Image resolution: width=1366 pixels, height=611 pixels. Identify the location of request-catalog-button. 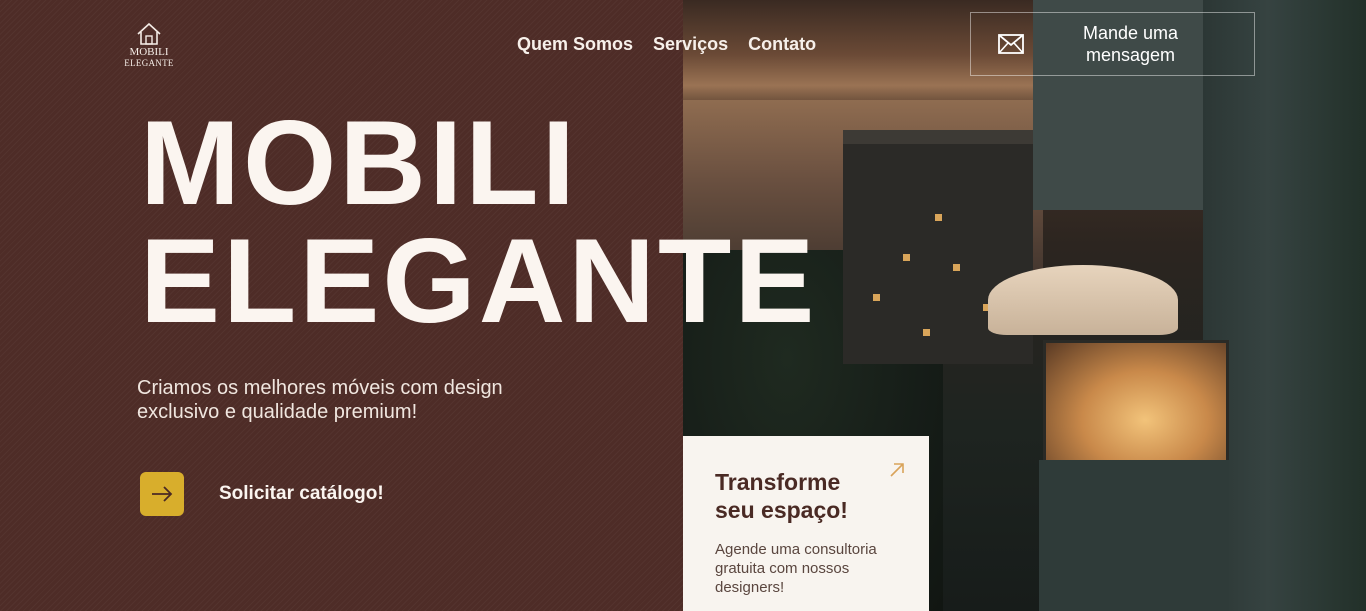
(162, 494).